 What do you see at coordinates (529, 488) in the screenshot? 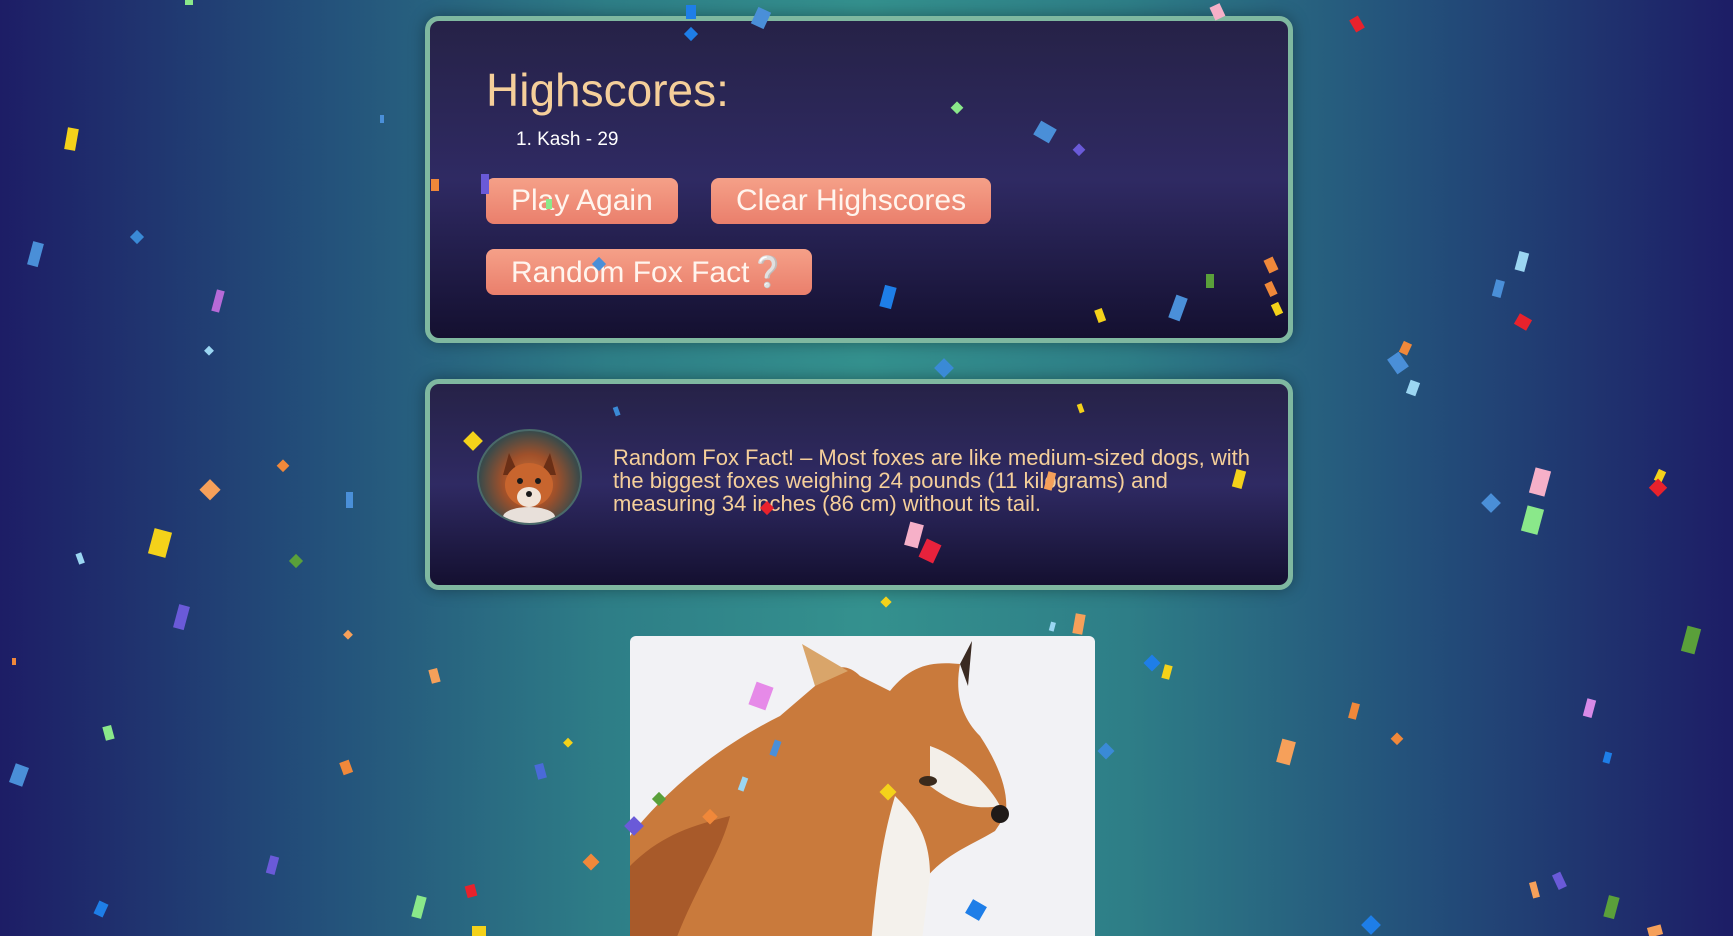
I see `fox-head-icon` at bounding box center [529, 488].